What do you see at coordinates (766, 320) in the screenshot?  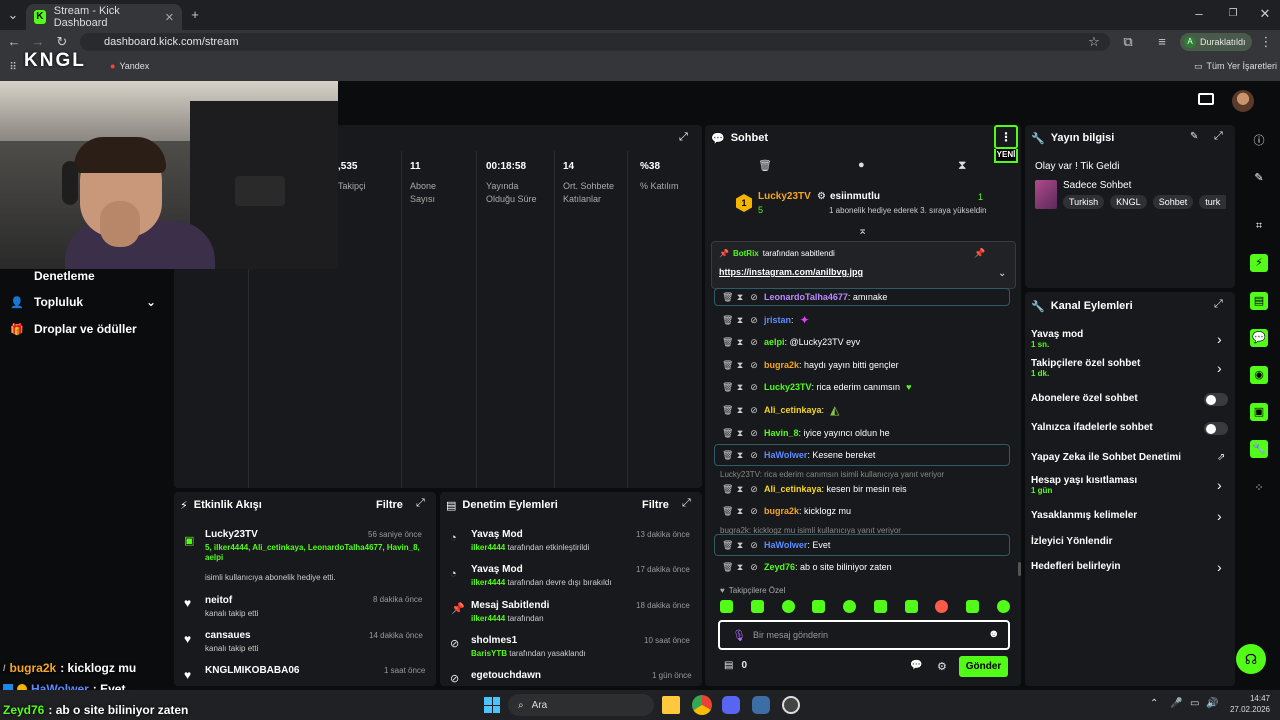 I see `chat-message: 🗑 ⧗ ⊘ jristan: ✦` at bounding box center [766, 320].